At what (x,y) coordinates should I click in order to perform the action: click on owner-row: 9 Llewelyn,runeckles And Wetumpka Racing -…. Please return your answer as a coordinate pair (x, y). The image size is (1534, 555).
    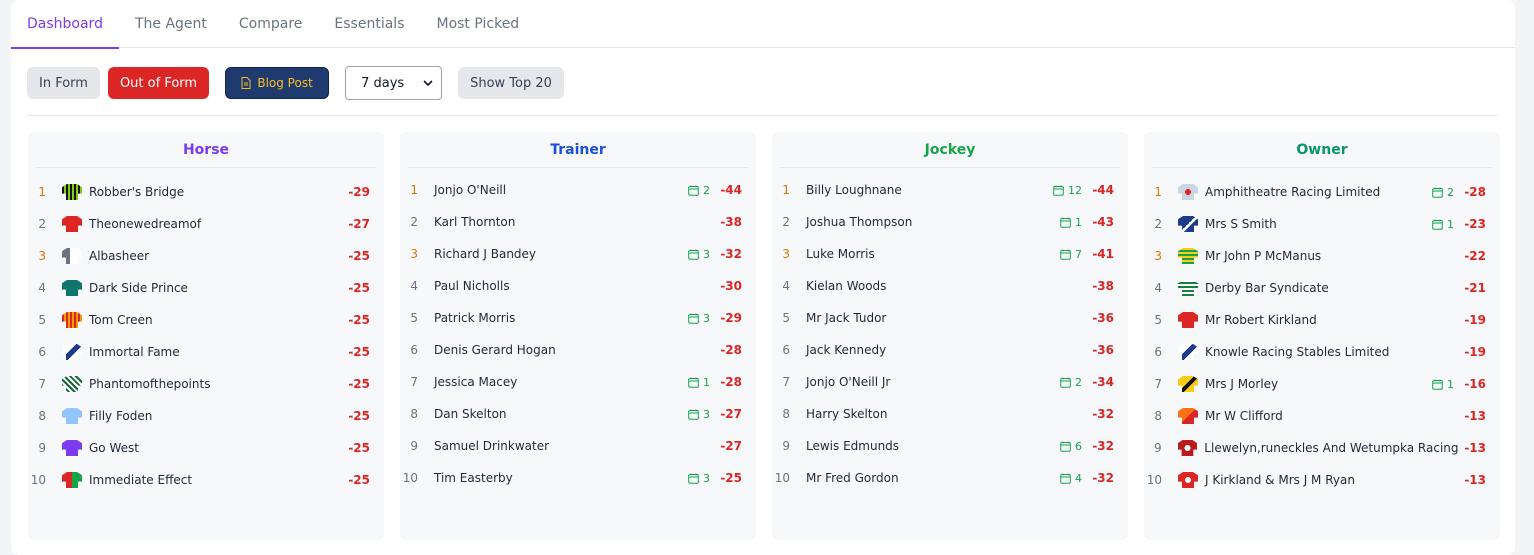
    Looking at the image, I should click on (1322, 448).